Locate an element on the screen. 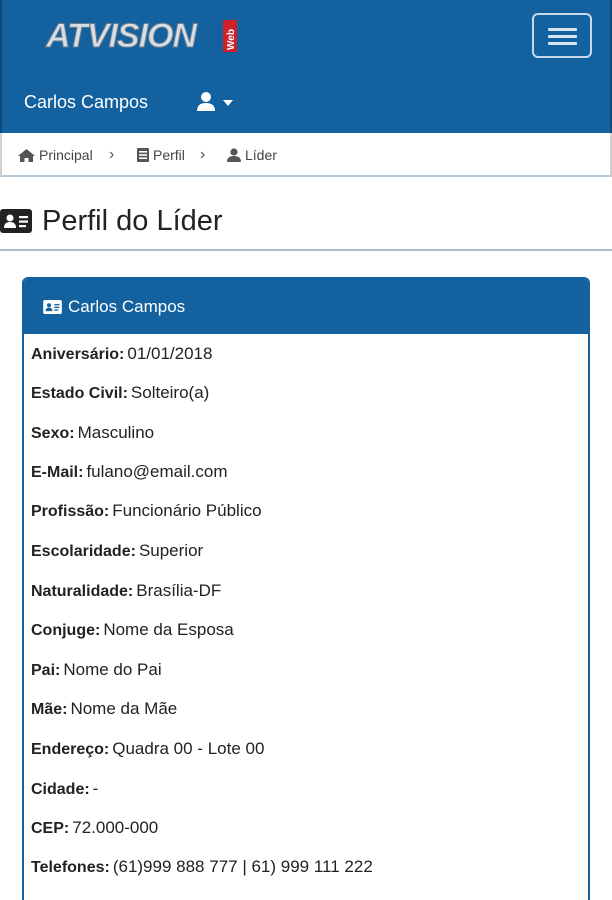  breadcrumb-label: Principal is located at coordinates (66, 155).